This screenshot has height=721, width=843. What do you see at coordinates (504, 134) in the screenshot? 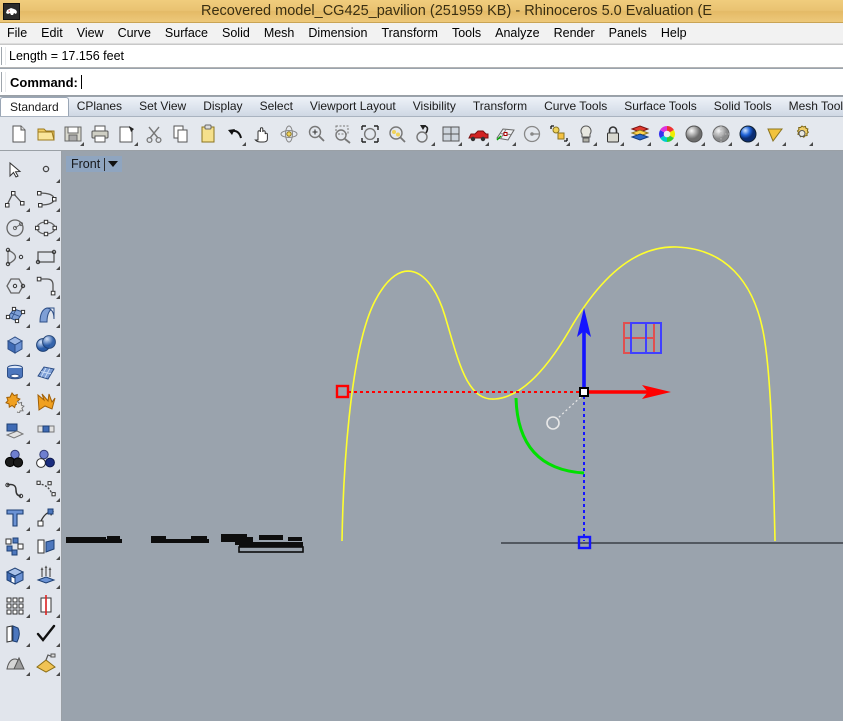
I see `grid-snap-icon` at bounding box center [504, 134].